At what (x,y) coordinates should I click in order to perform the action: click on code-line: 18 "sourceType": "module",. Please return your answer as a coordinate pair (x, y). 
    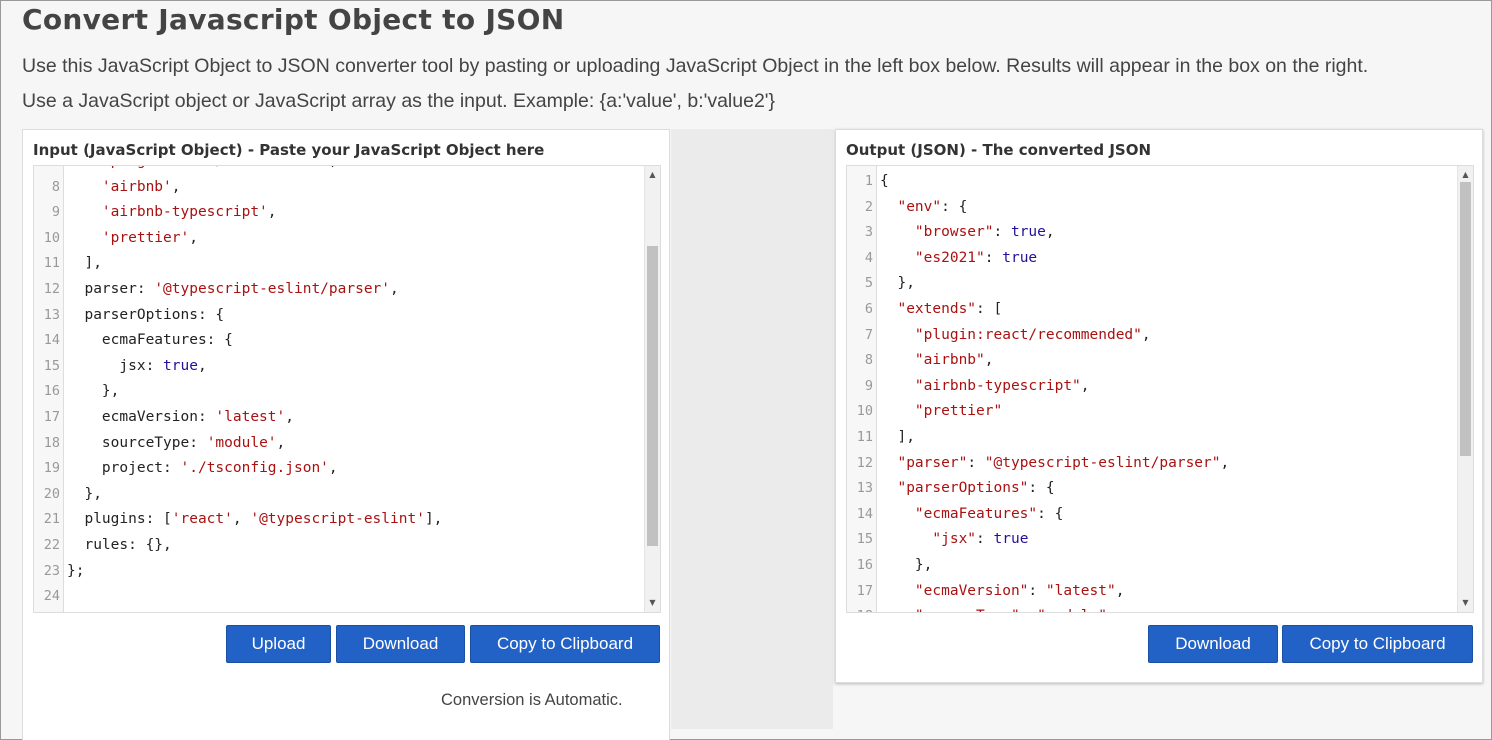
    Looking at the image, I should click on (1152, 608).